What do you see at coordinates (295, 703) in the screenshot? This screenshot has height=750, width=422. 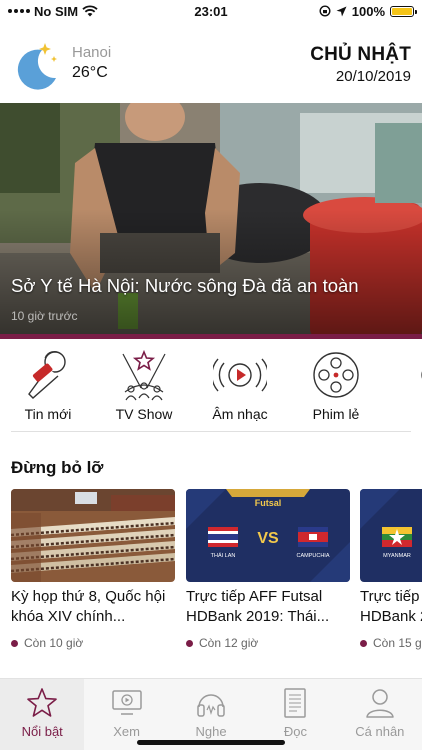 I see `document-icon` at bounding box center [295, 703].